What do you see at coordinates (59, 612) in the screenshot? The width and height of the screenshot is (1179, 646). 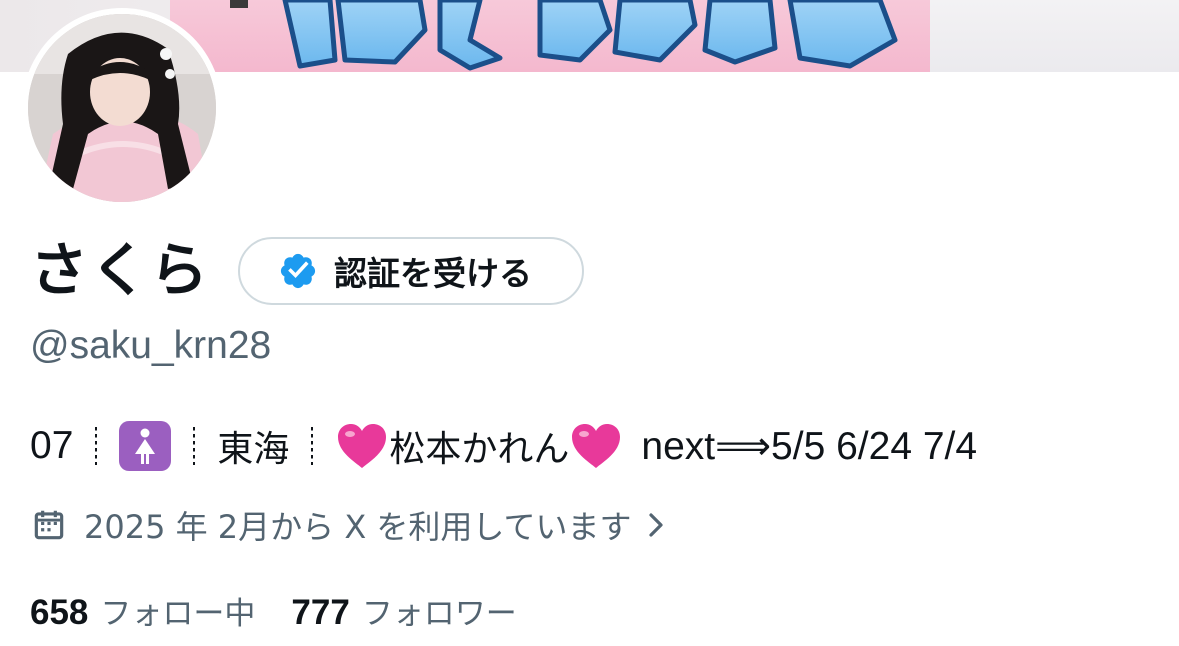 I see `following-count: 658` at bounding box center [59, 612].